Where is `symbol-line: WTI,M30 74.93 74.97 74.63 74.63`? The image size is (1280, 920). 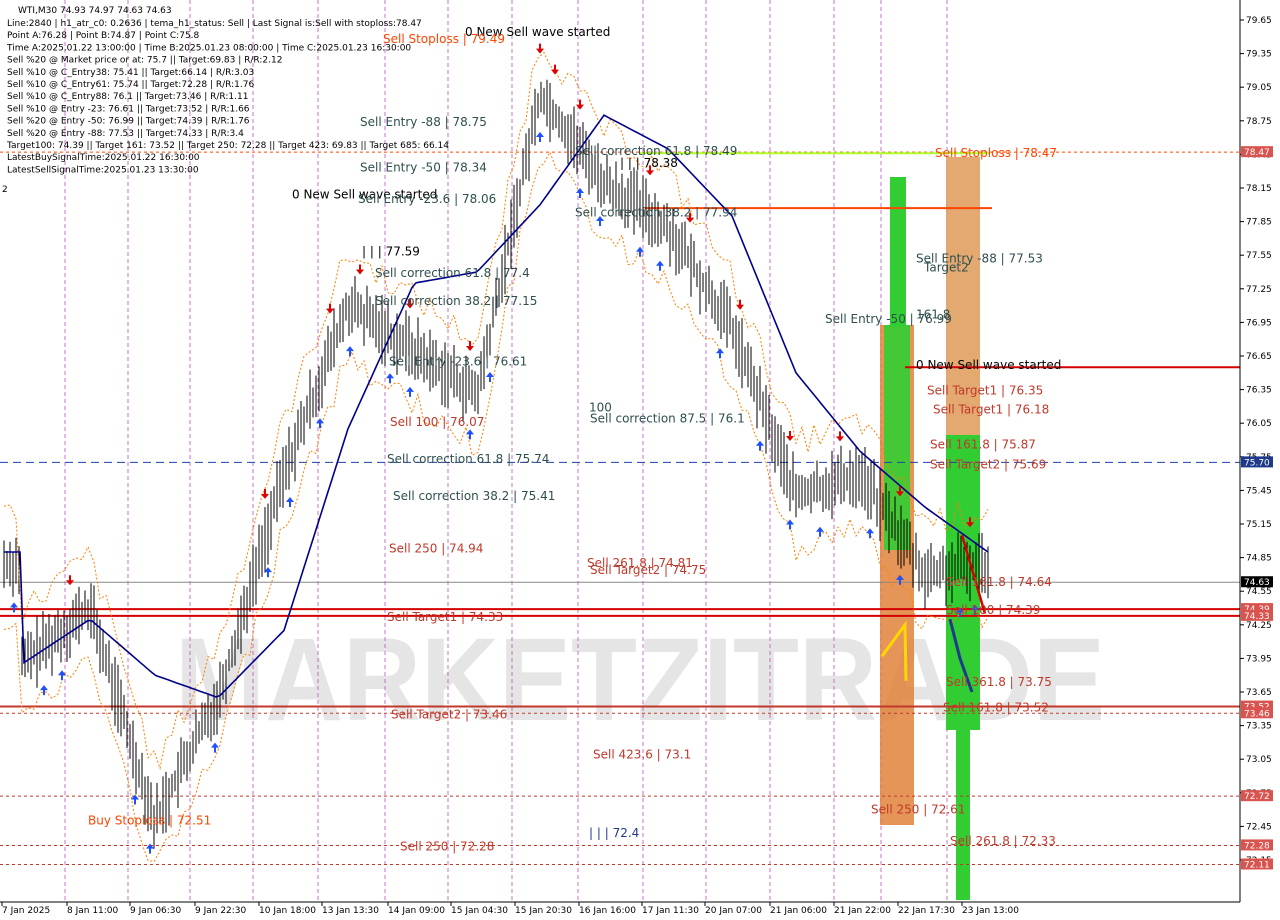 symbol-line: WTI,M30 74.93 74.97 74.63 74.63 is located at coordinates (95, 11).